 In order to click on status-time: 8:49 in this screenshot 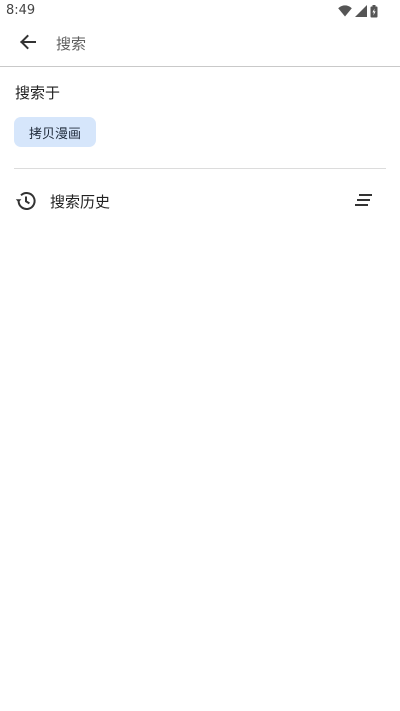, I will do `click(21, 10)`.